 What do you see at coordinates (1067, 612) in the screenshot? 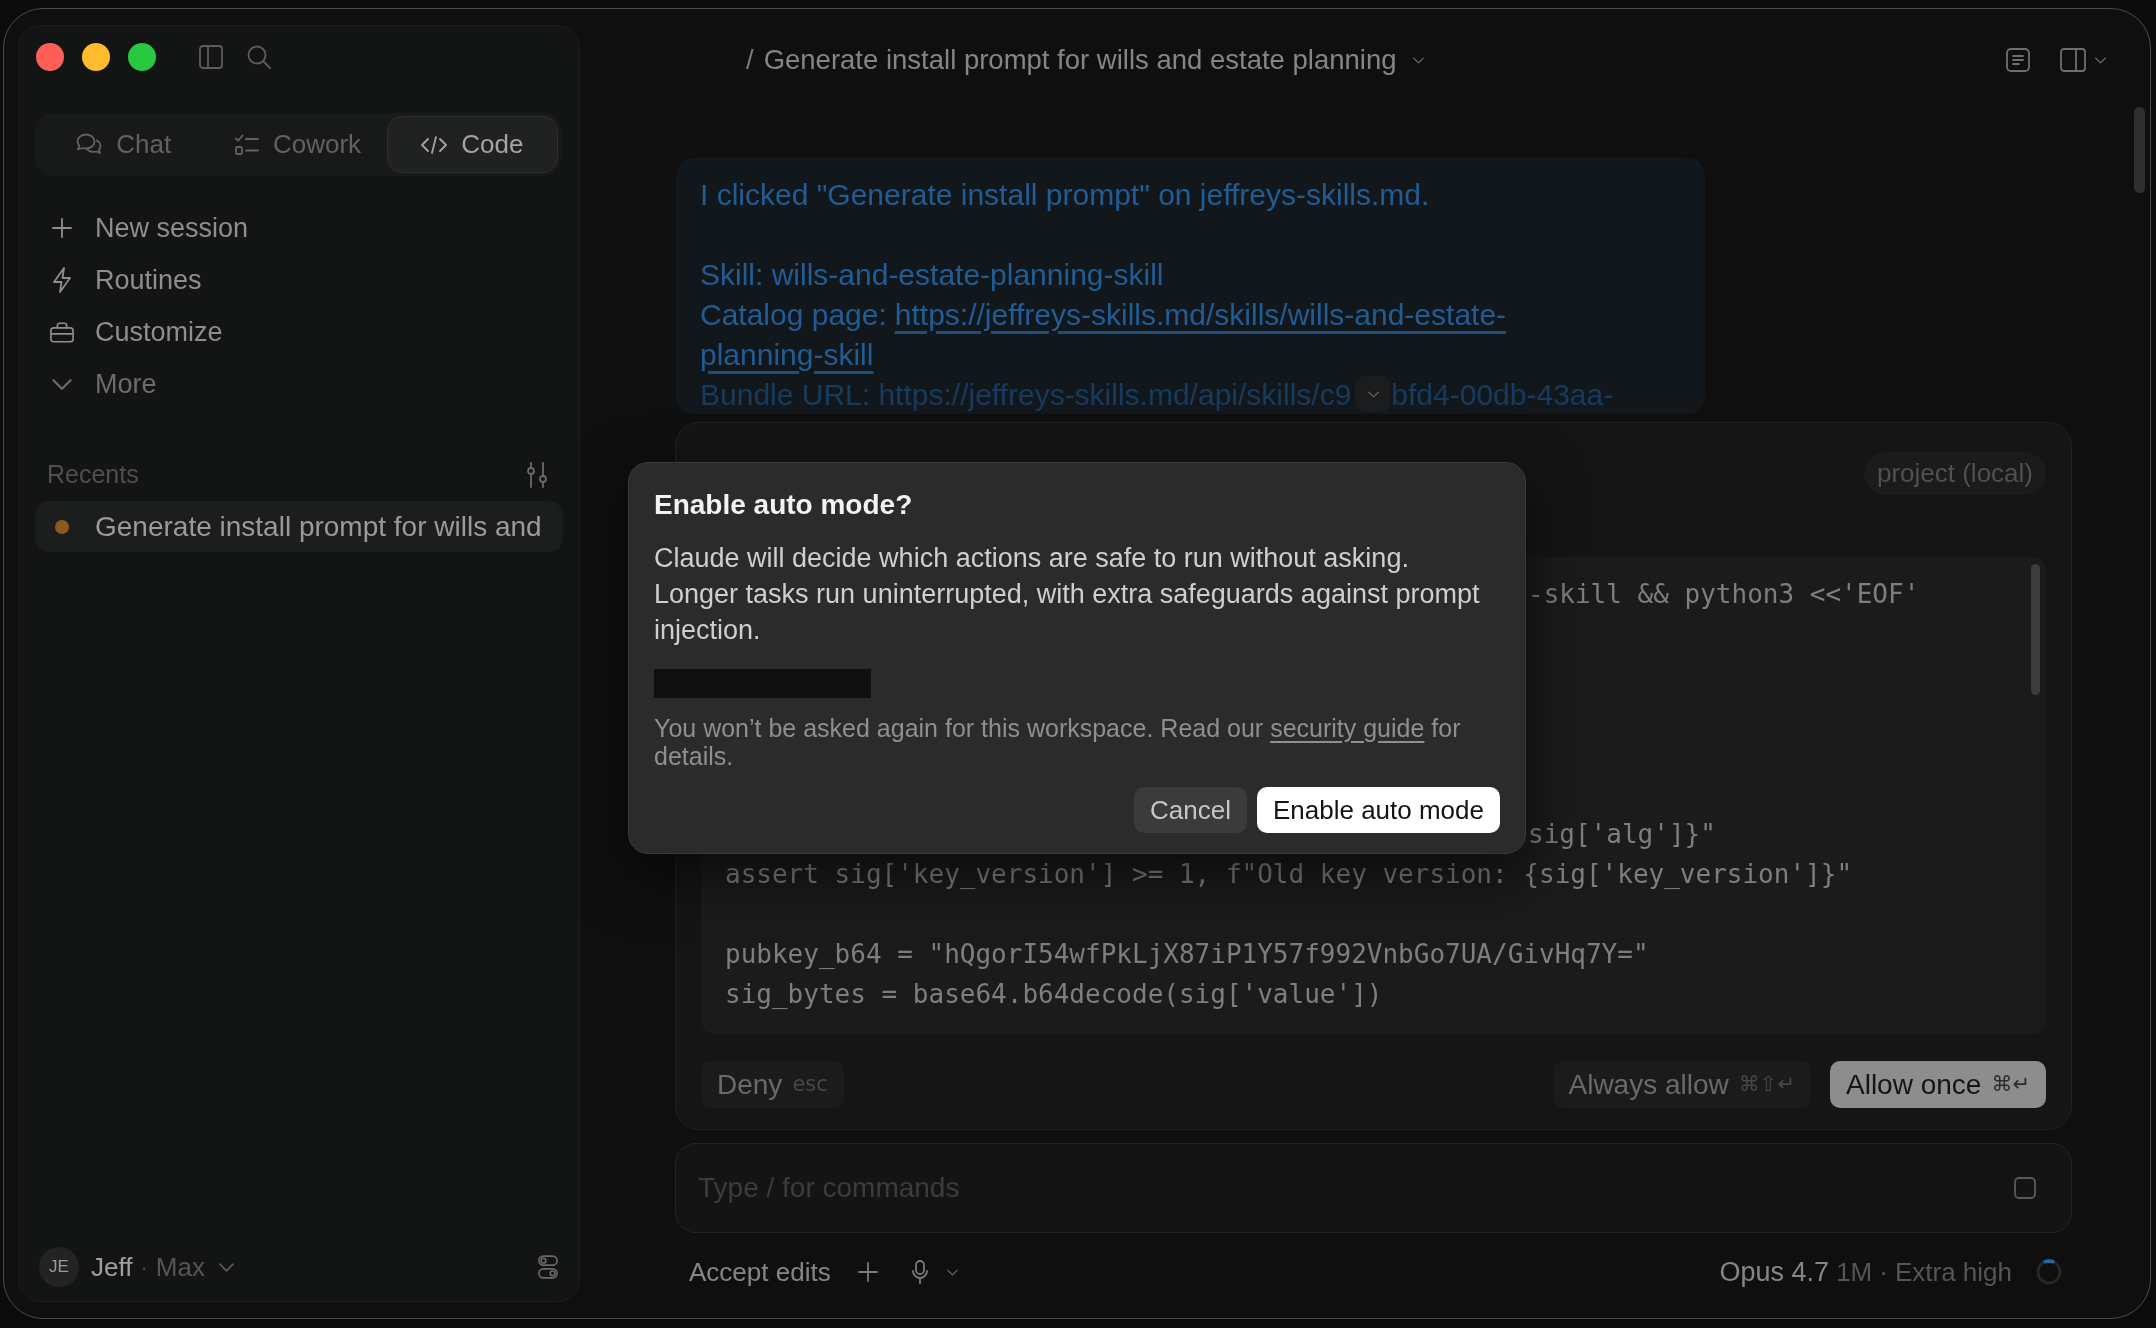
I see `dialog-text: Longer tasks run uninterrupted, with extra safeguards against prompt injection.` at bounding box center [1067, 612].